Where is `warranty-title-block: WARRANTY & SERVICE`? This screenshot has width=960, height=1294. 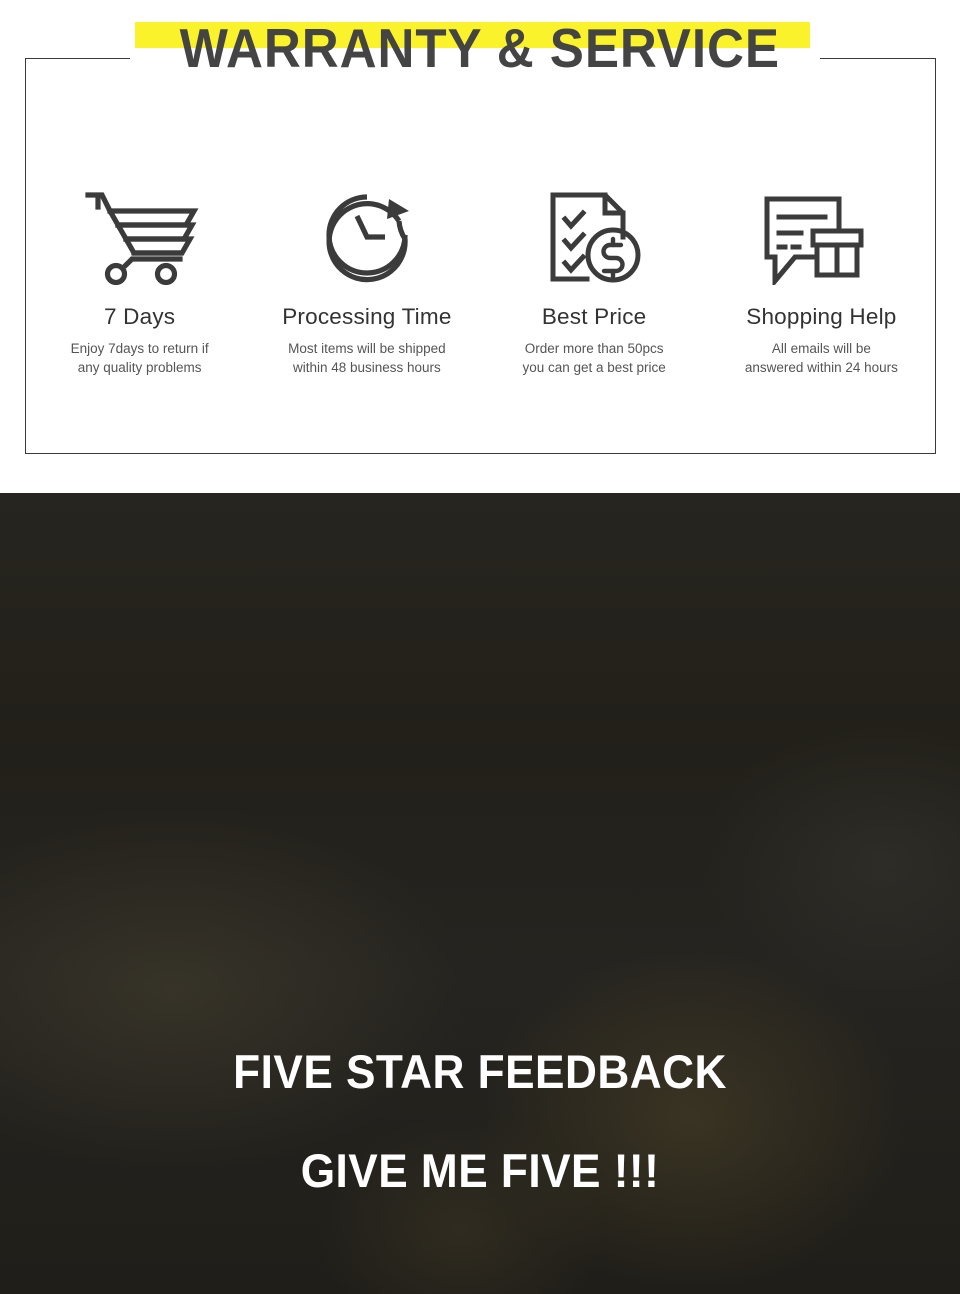
warranty-title-block: WARRANTY & SERVICE is located at coordinates (480, 48).